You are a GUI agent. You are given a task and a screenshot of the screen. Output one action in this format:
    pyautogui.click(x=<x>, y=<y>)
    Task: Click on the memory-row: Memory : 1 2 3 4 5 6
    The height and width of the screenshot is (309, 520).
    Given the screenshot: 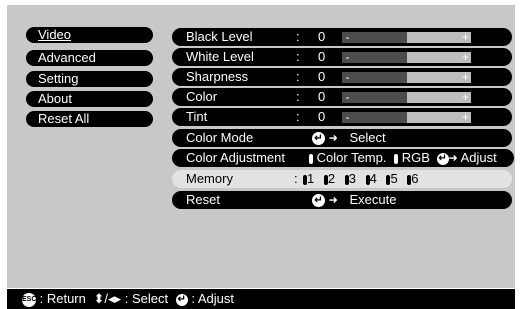 What is the action you would take?
    pyautogui.click(x=342, y=179)
    